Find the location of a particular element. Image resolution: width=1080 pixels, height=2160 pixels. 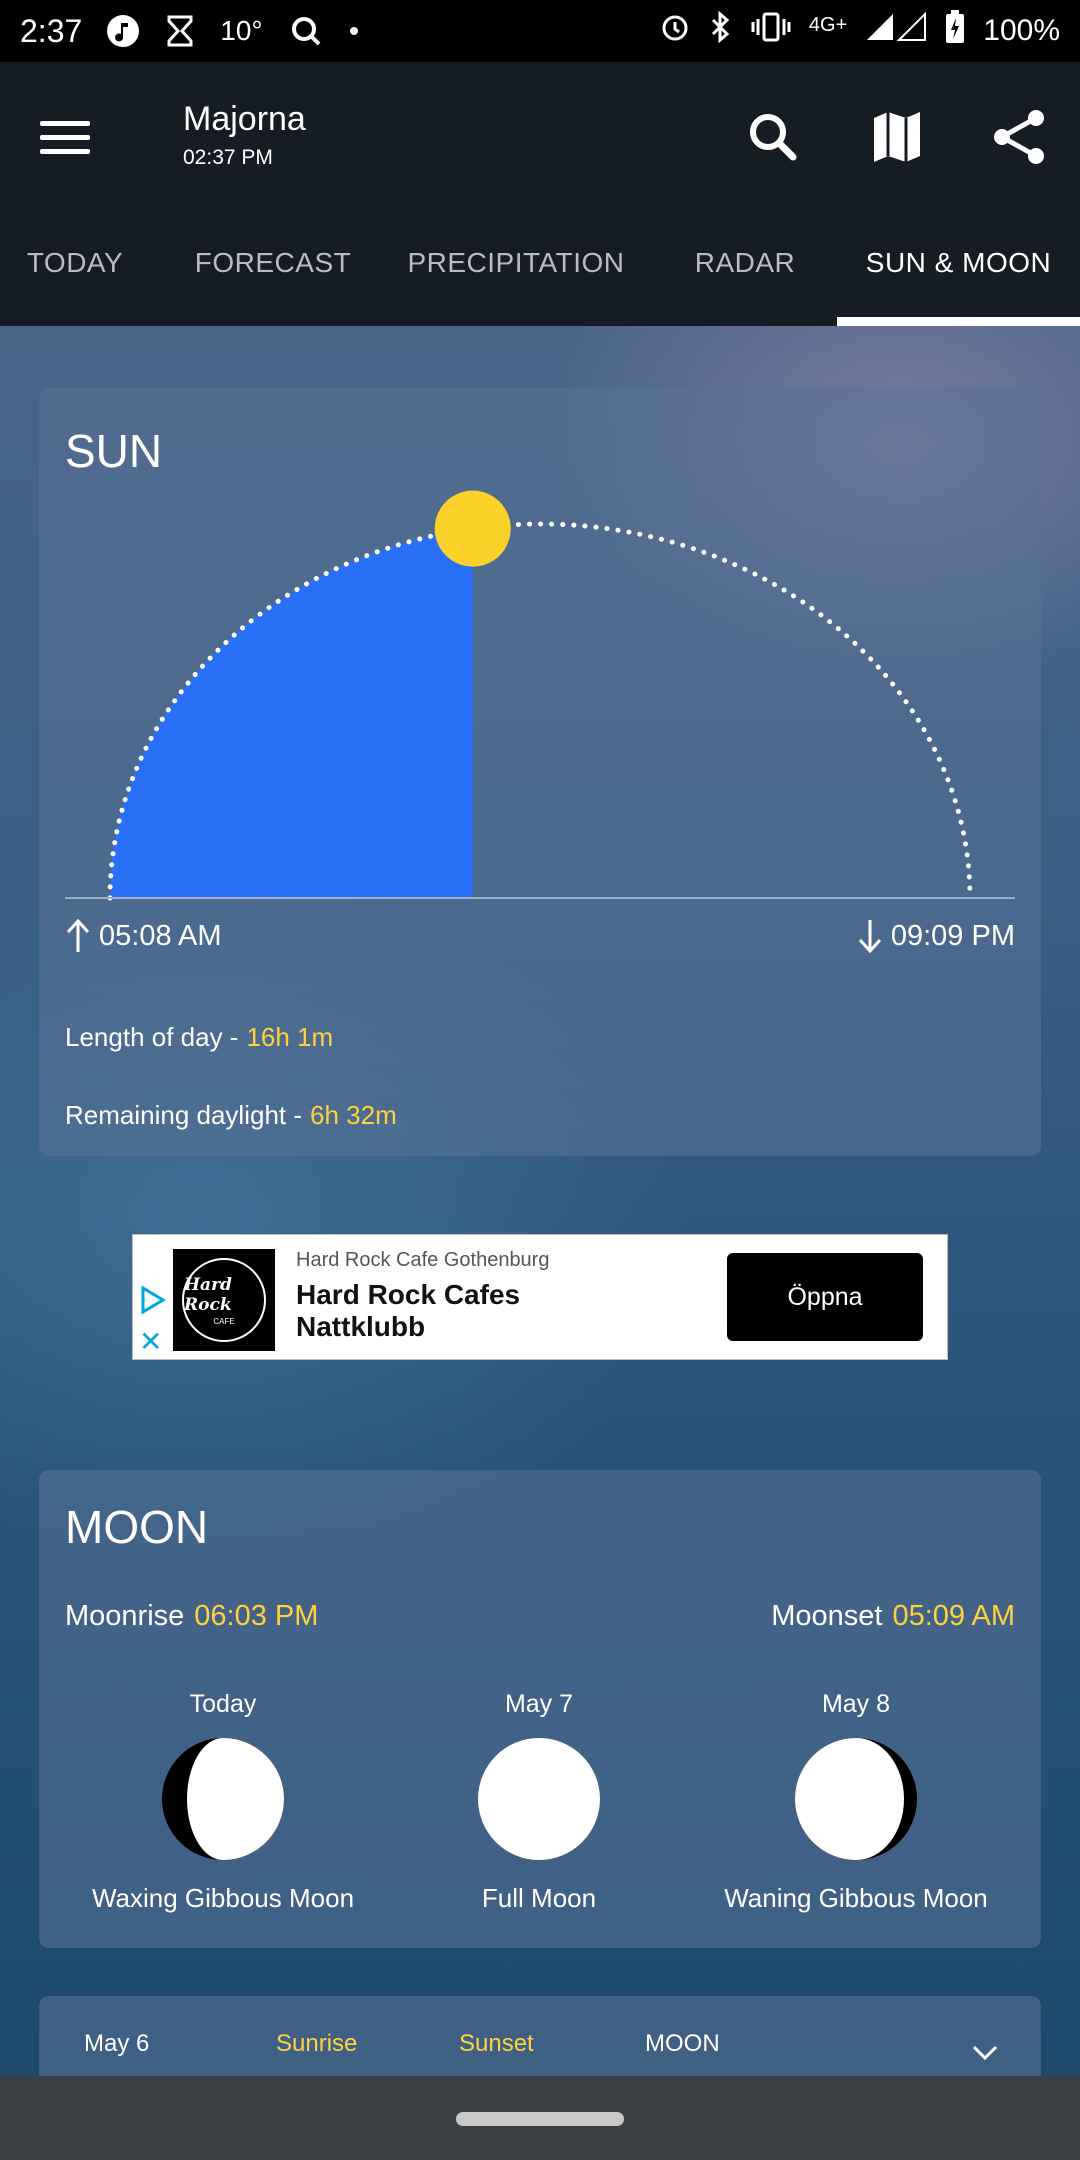

moonrise: Moonrise 06:03 PM is located at coordinates (191, 1616).